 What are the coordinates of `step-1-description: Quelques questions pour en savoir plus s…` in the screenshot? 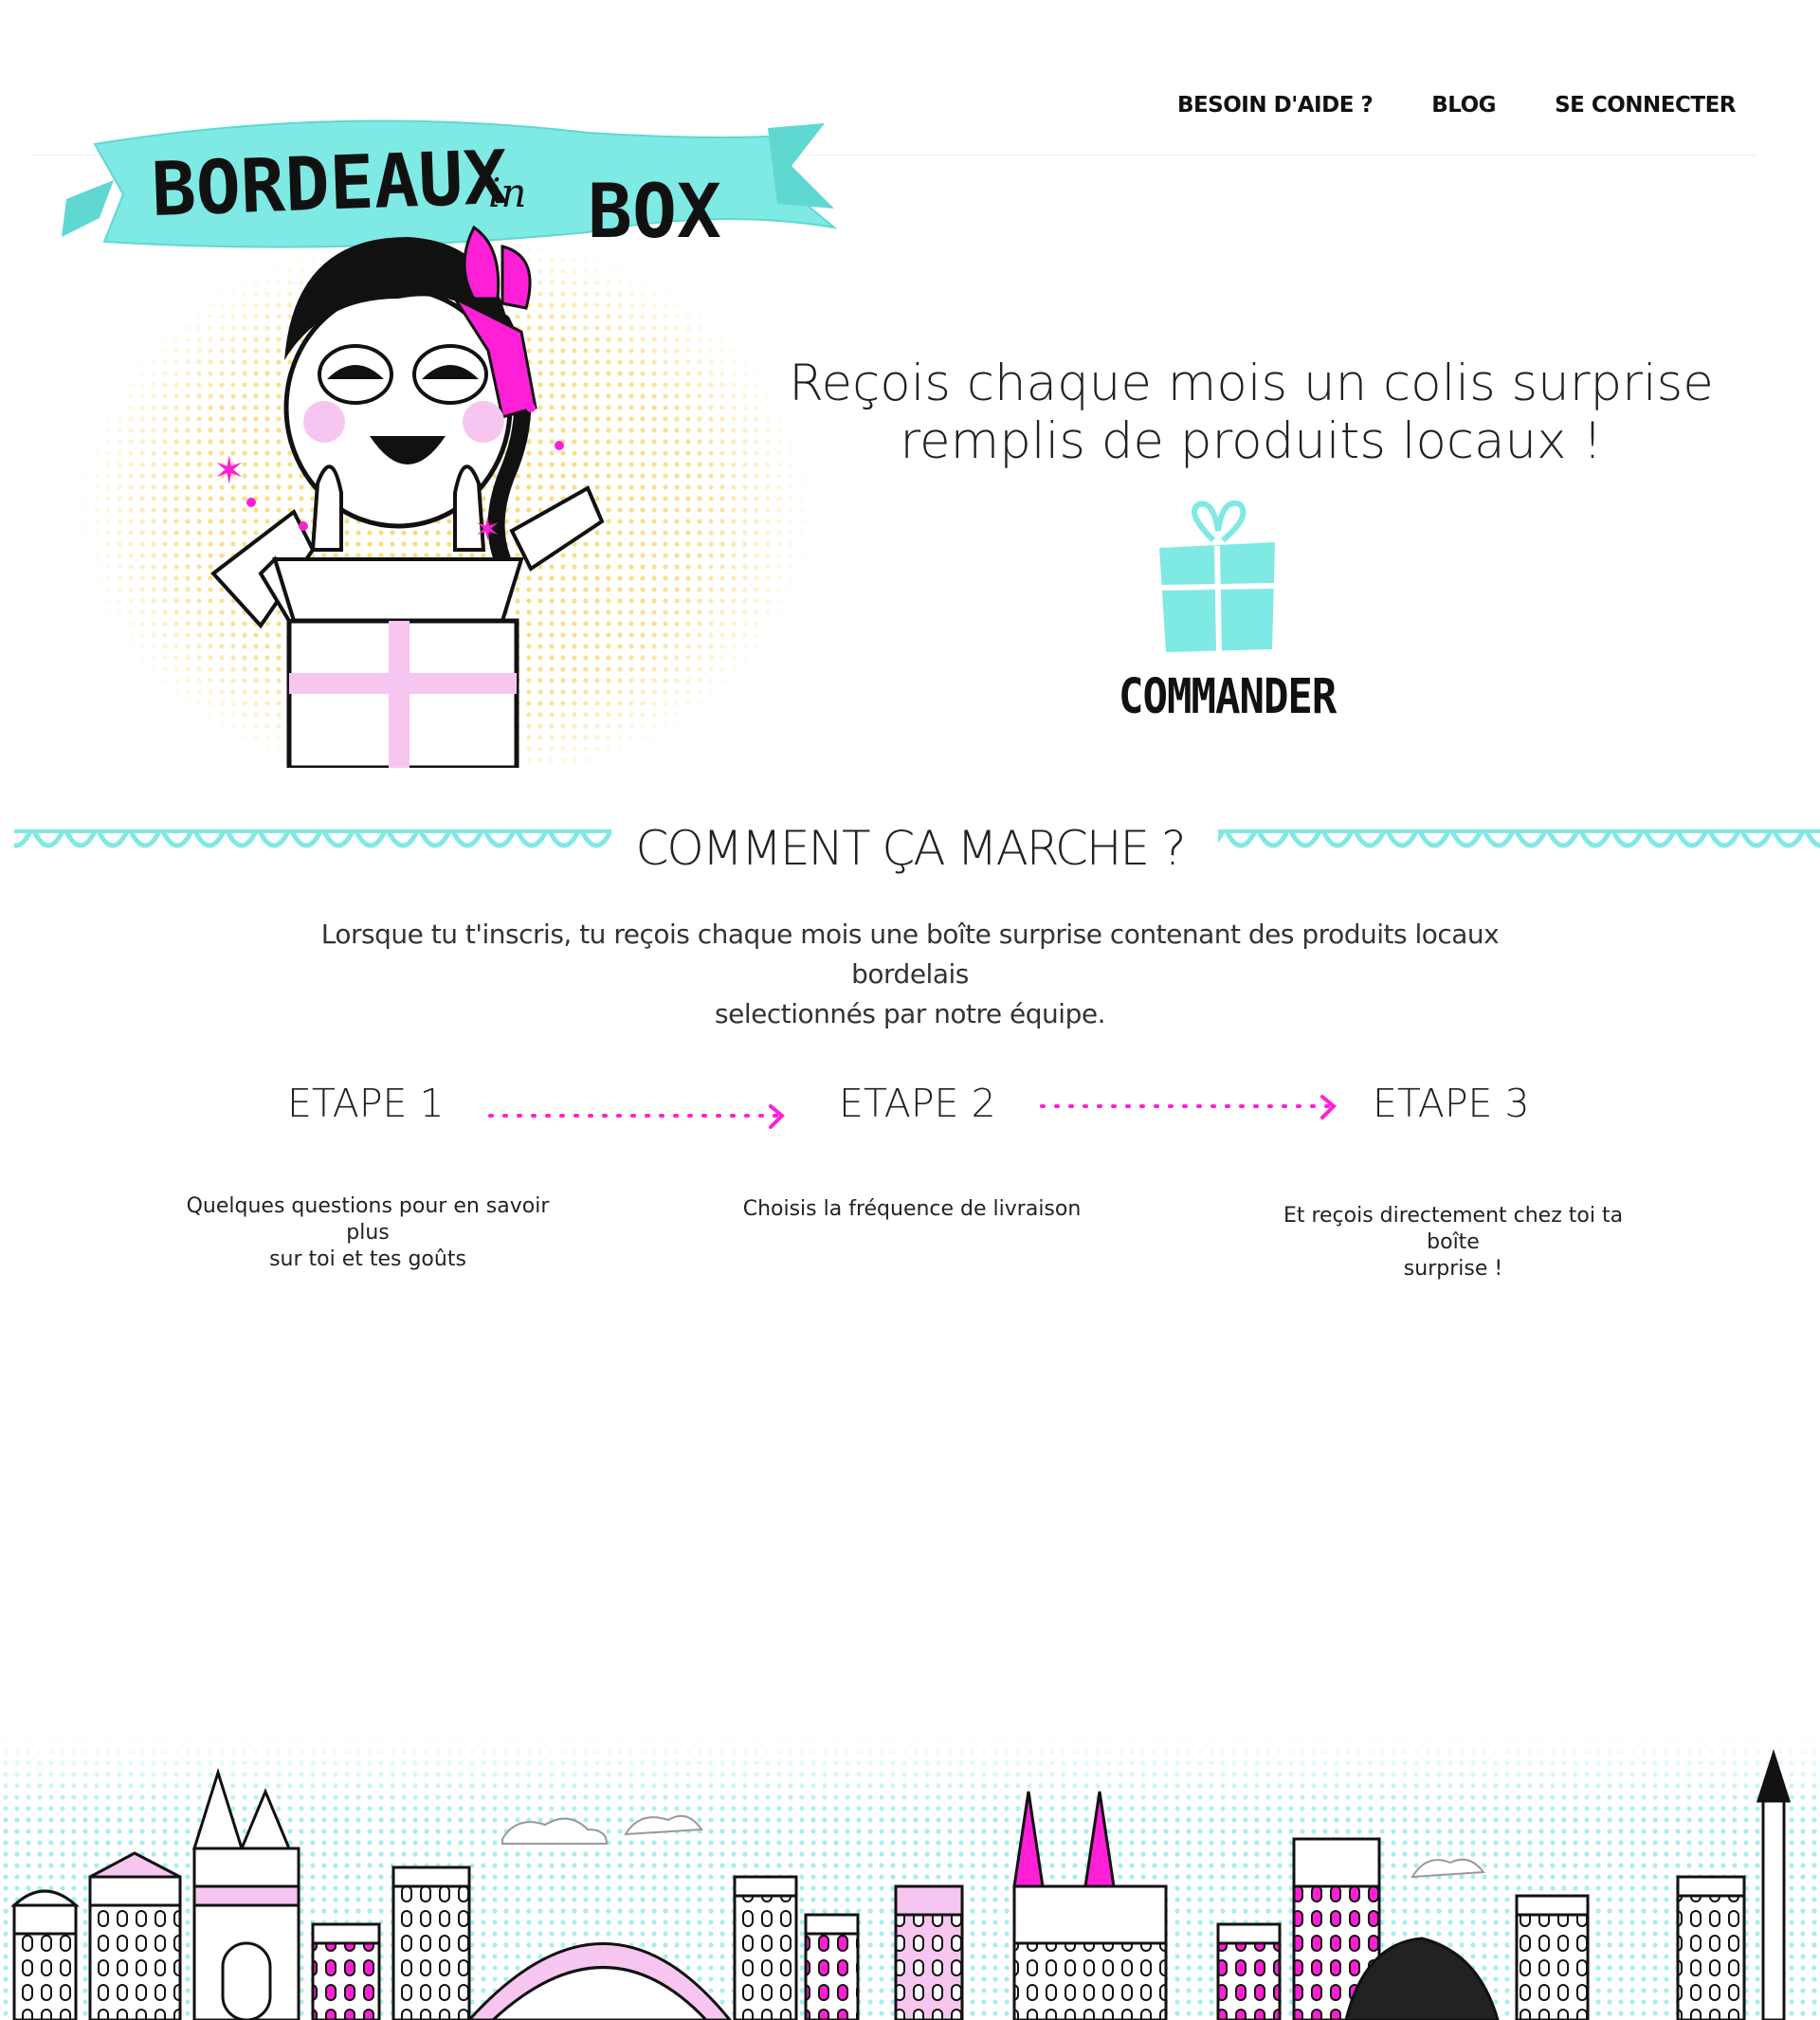 It's located at (368, 1233).